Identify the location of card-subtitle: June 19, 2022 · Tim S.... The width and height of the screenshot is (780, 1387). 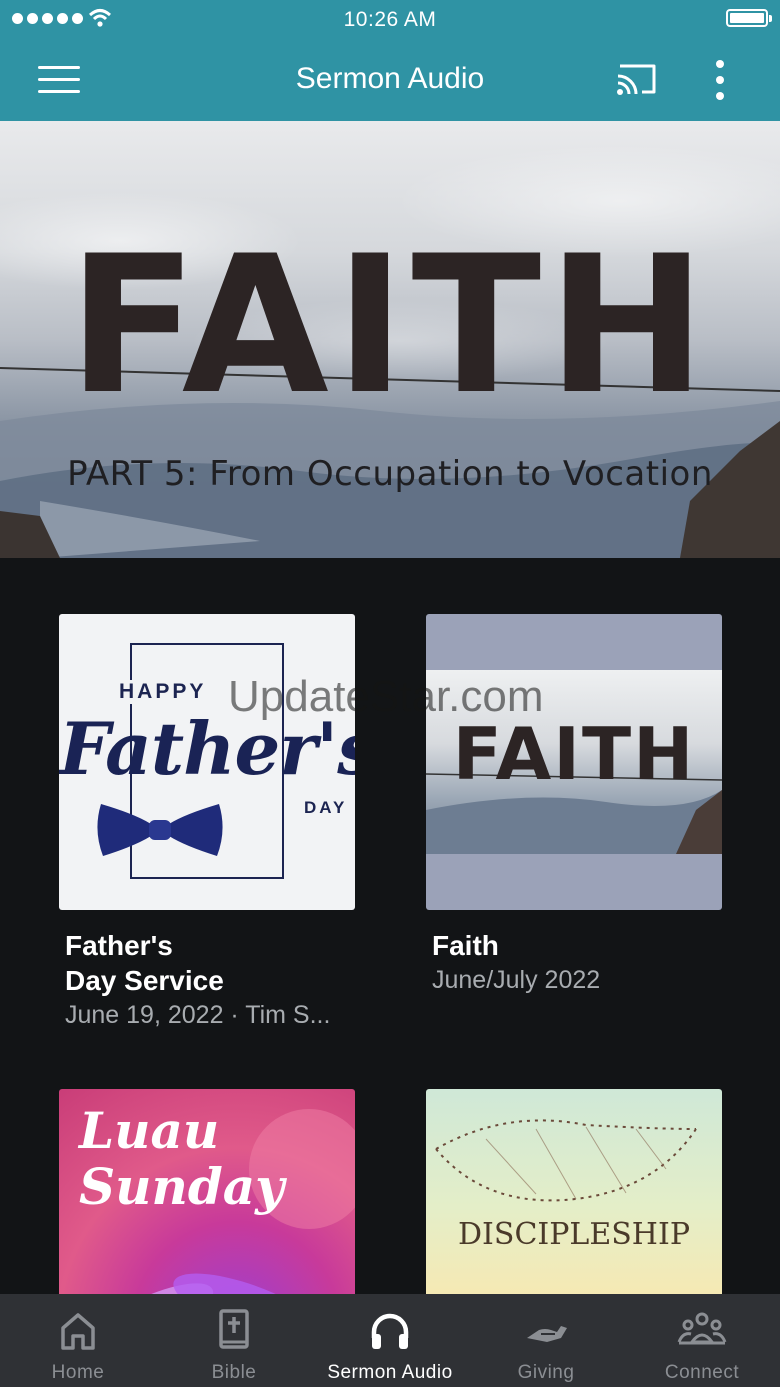
(198, 1015).